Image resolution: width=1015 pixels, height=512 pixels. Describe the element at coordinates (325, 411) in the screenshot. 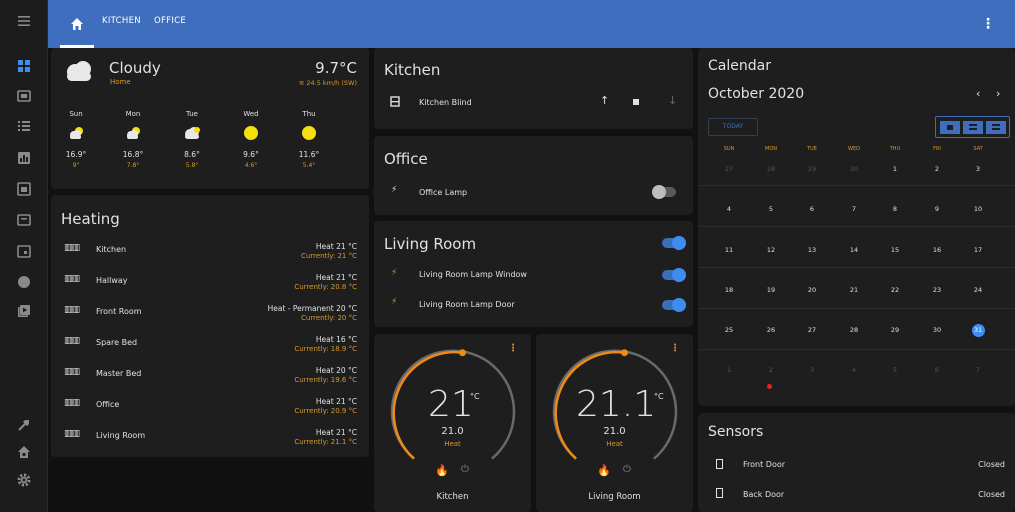

I see `heating-current: Currently: 20.9 °C` at that location.